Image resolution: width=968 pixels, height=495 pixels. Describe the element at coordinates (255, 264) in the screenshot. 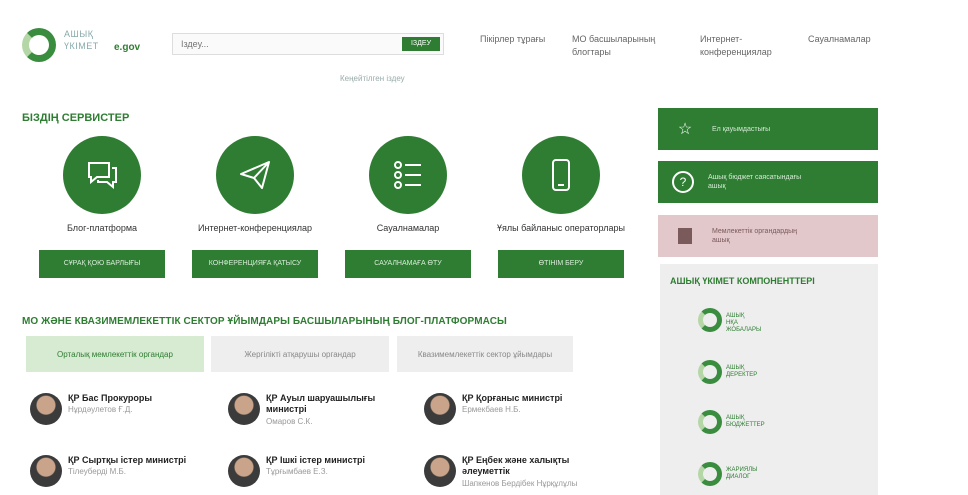

I see `service-button: Конференцияға қатысу` at that location.